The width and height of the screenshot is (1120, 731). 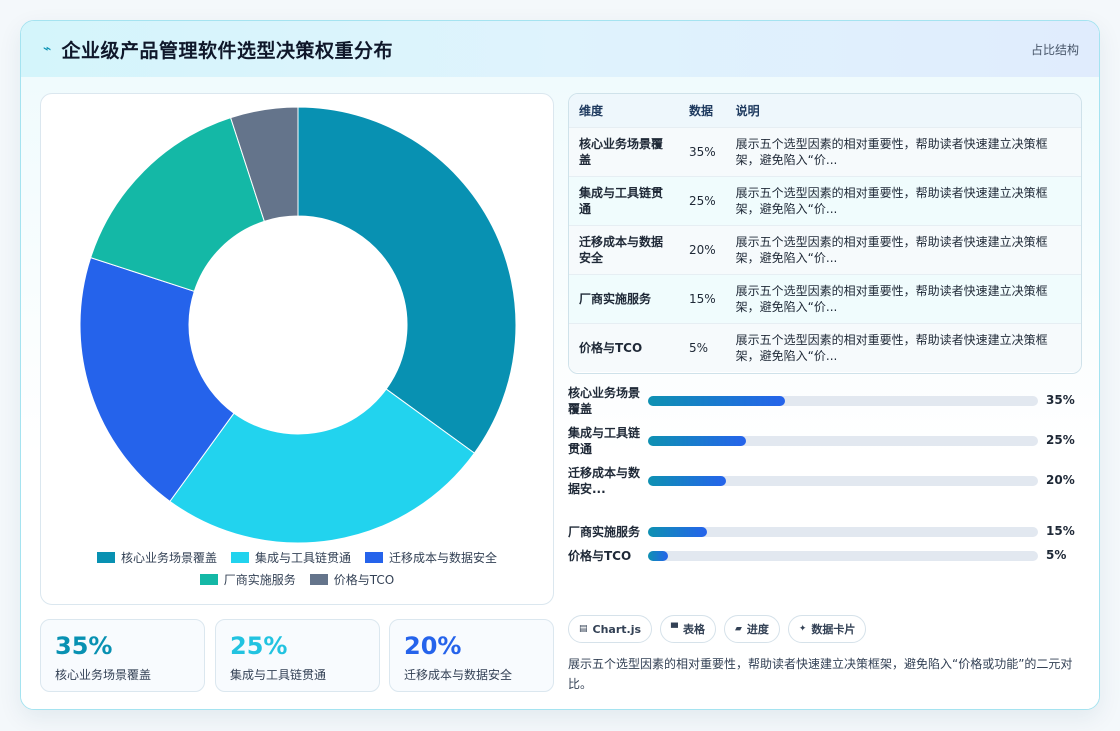 I want to click on stat-label: 集成与工具链贯通, so click(x=278, y=675).